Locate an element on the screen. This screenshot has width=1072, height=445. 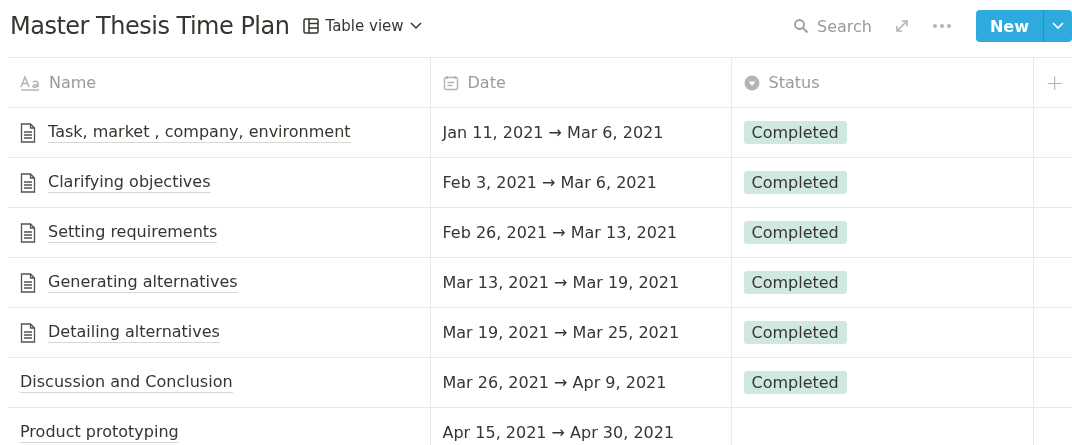
date-range: Mar 26, 2021 → Apr 9, 2021 is located at coordinates (554, 382).